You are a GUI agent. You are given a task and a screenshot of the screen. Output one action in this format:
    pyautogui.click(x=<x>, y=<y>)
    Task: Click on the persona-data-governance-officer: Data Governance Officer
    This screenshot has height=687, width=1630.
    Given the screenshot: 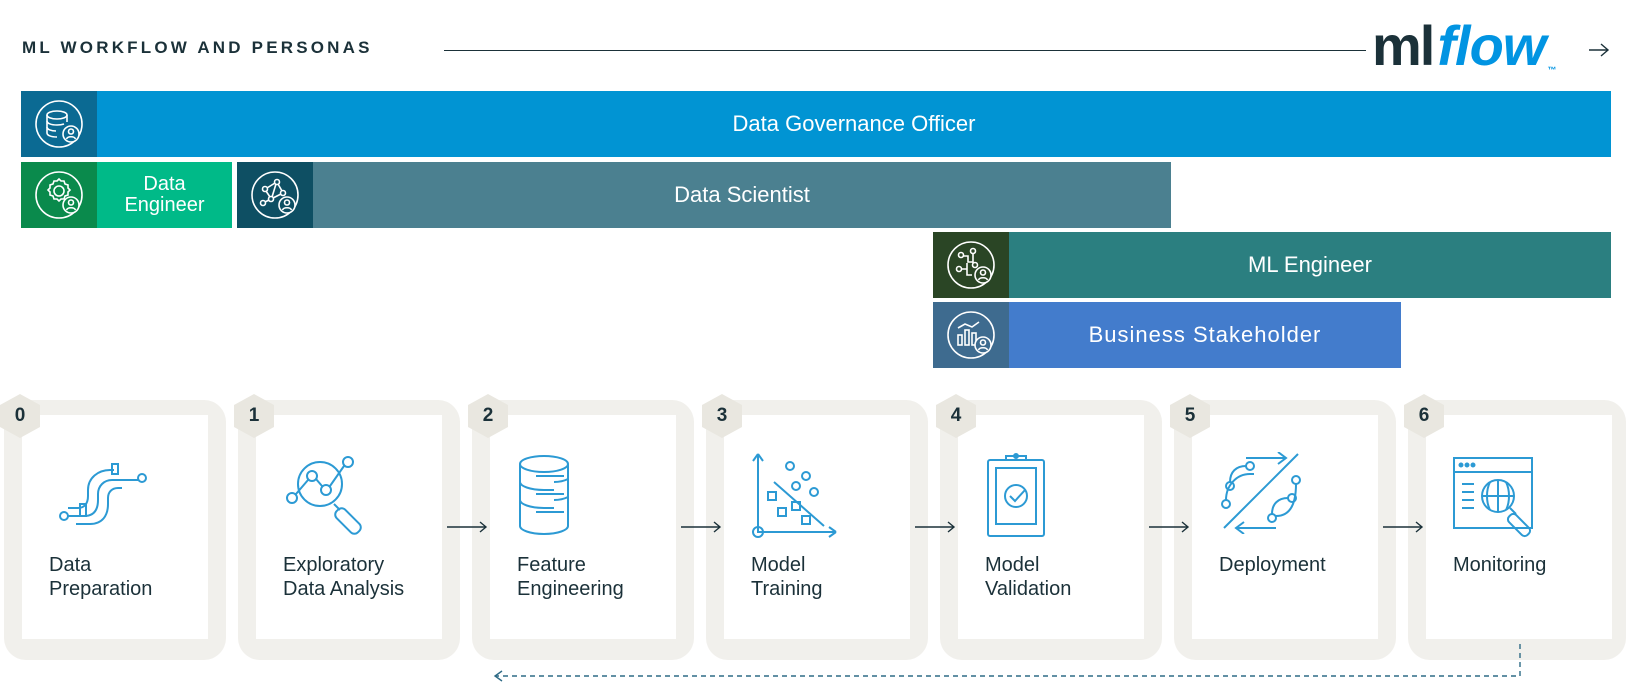 What is the action you would take?
    pyautogui.click(x=816, y=124)
    